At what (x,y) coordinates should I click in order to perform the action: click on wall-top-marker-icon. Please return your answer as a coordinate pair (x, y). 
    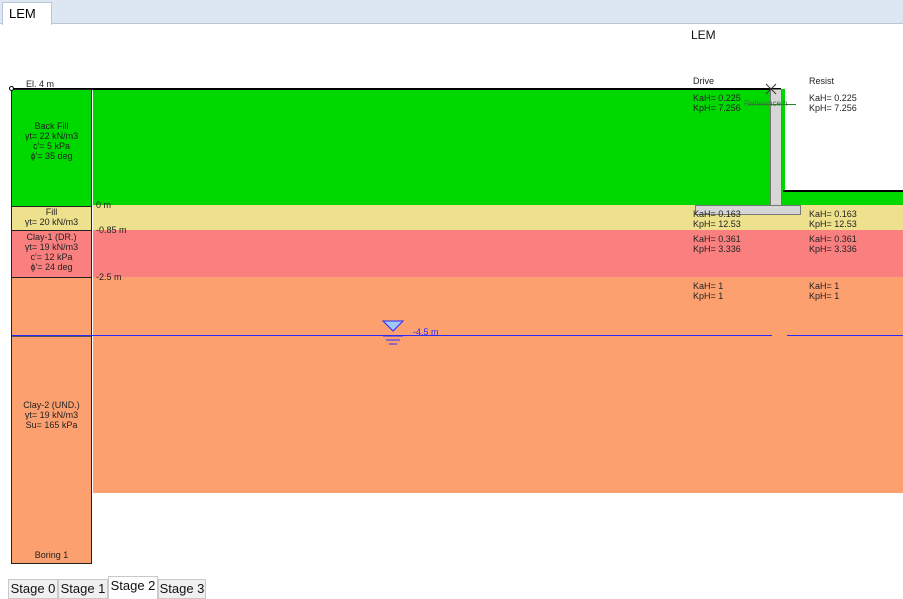
    Looking at the image, I should click on (771, 89).